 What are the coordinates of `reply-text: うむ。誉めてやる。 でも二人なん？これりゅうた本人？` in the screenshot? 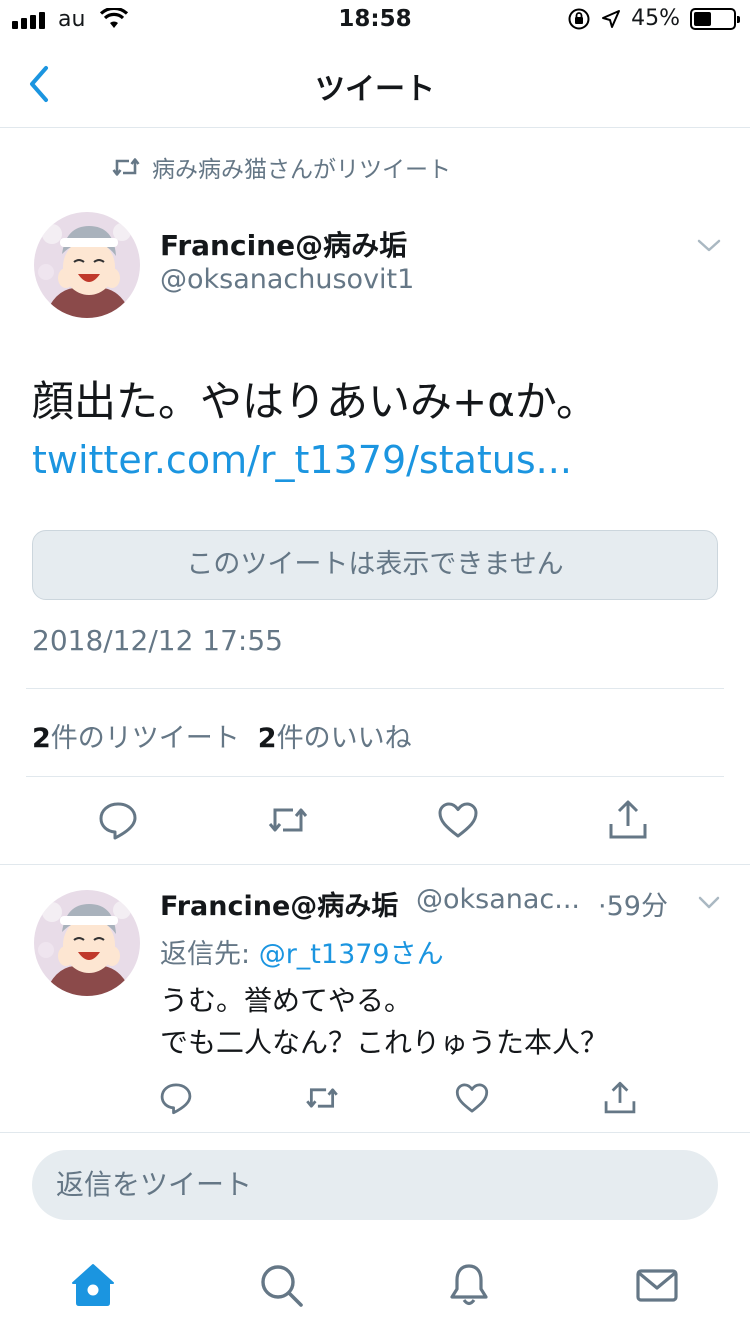 It's located at (384, 1022).